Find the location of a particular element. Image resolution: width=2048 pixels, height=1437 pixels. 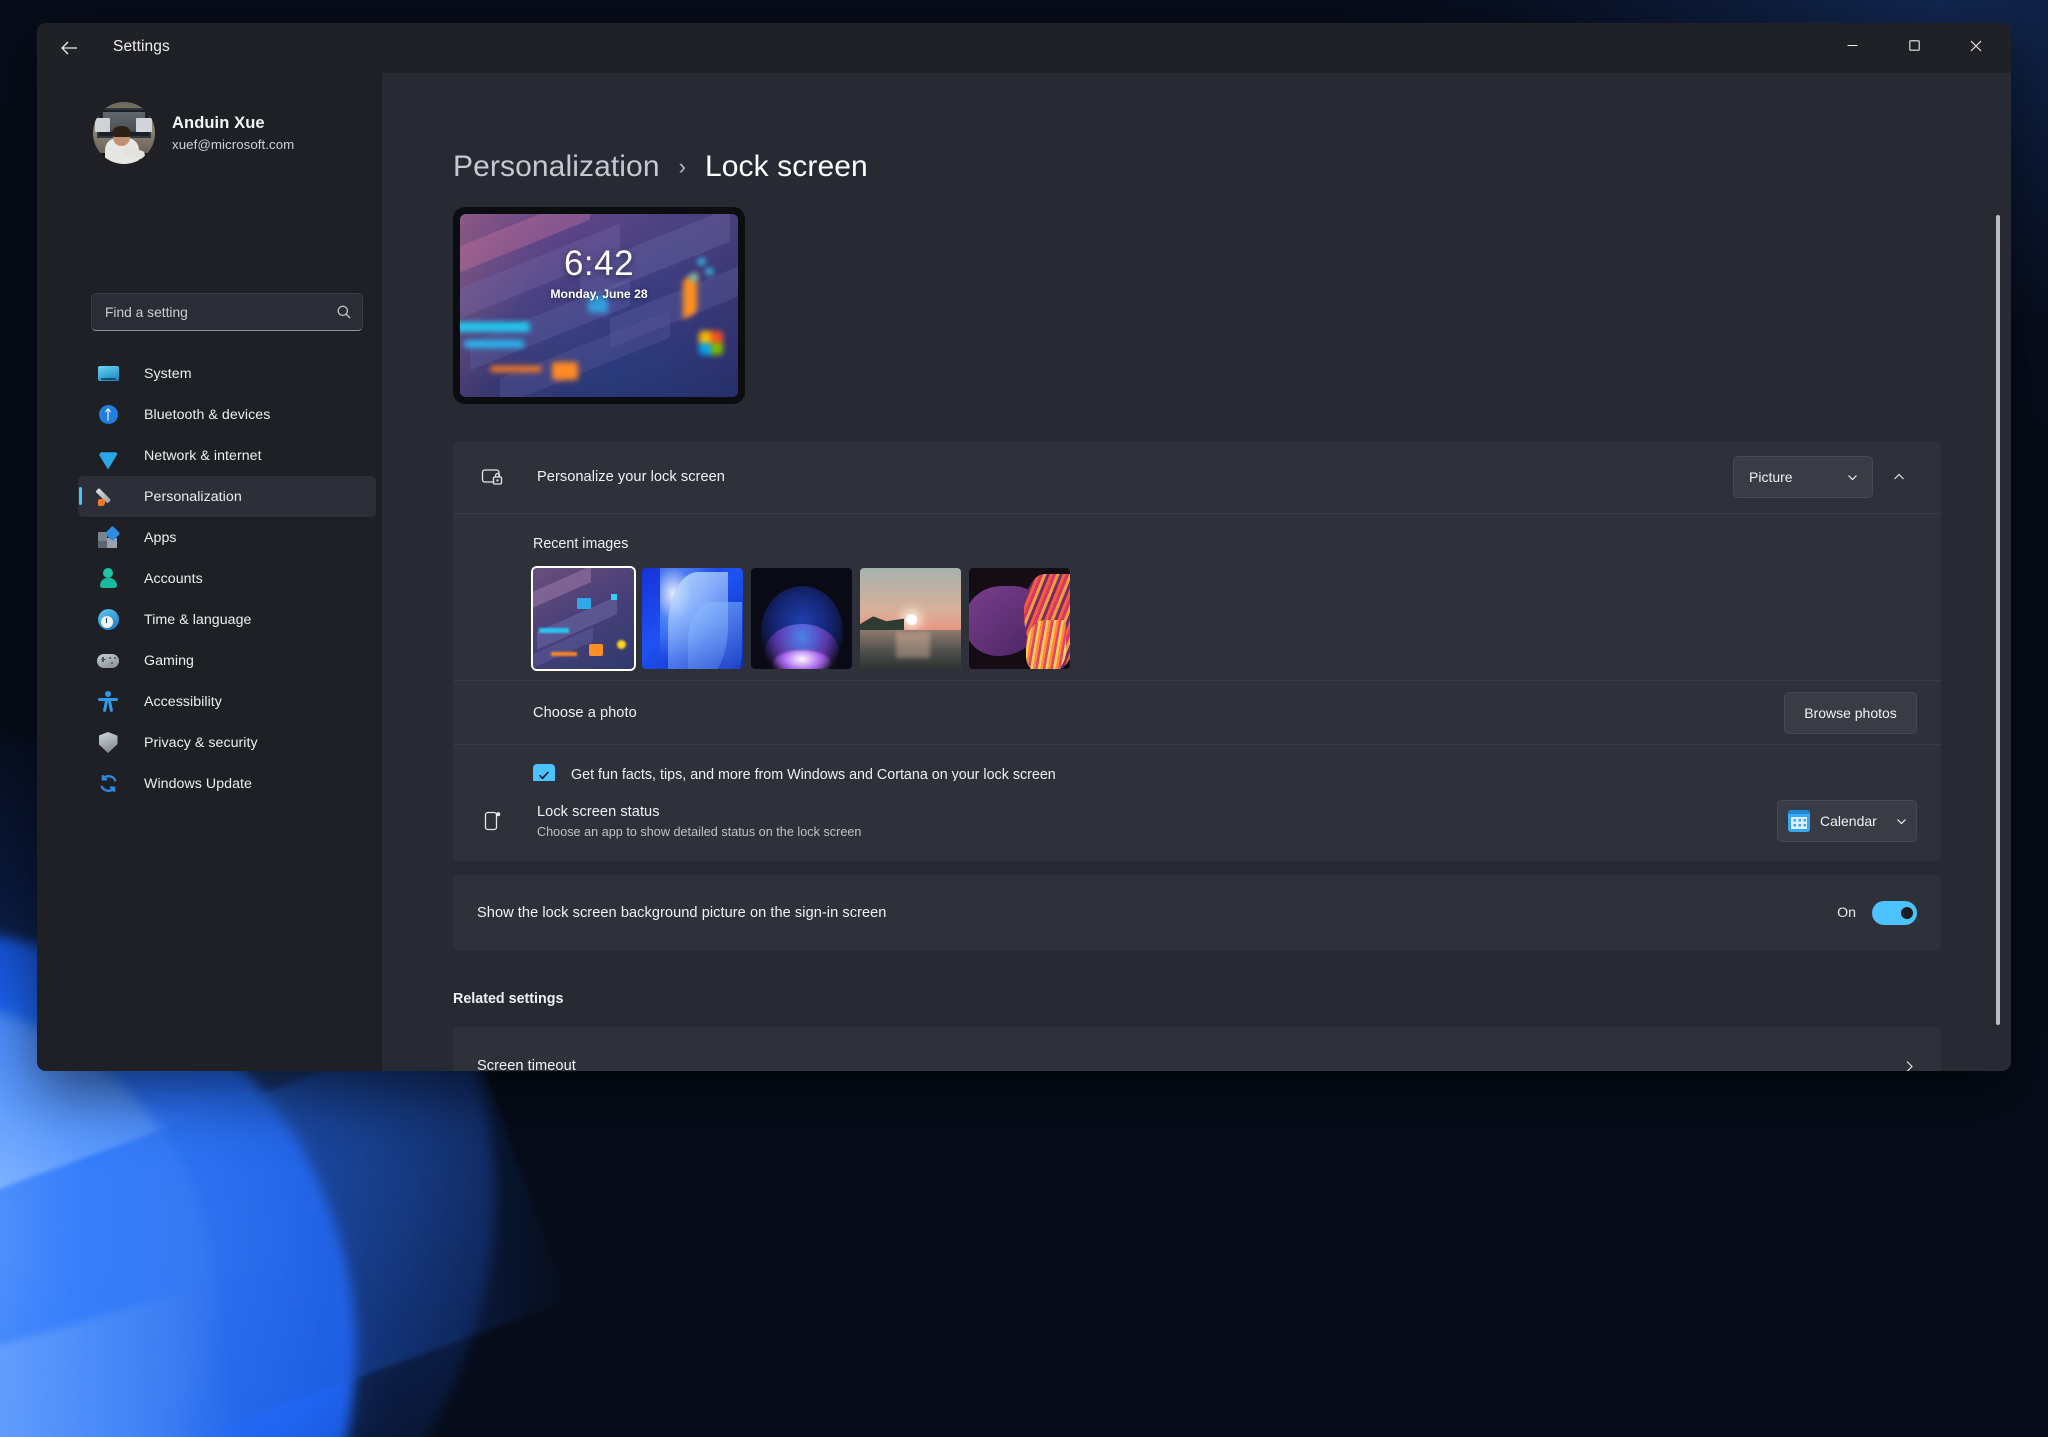

lock-status-dropdown: Calendar is located at coordinates (1847, 821).